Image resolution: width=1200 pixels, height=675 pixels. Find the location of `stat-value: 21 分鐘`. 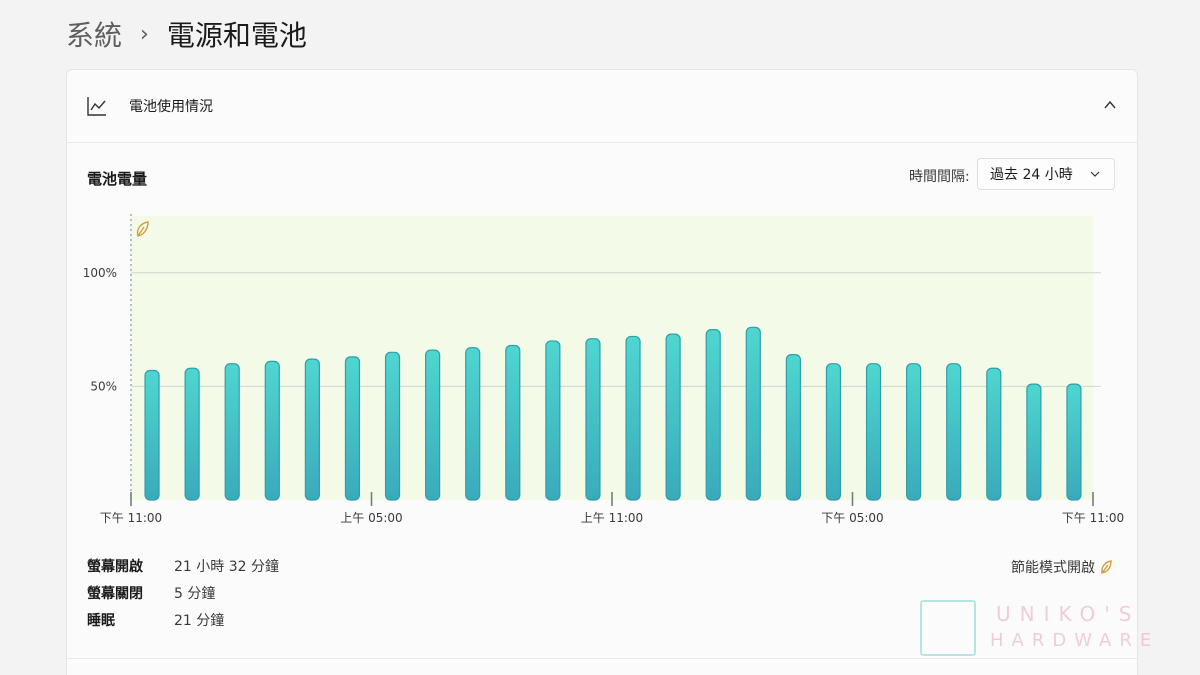

stat-value: 21 分鐘 is located at coordinates (199, 621).